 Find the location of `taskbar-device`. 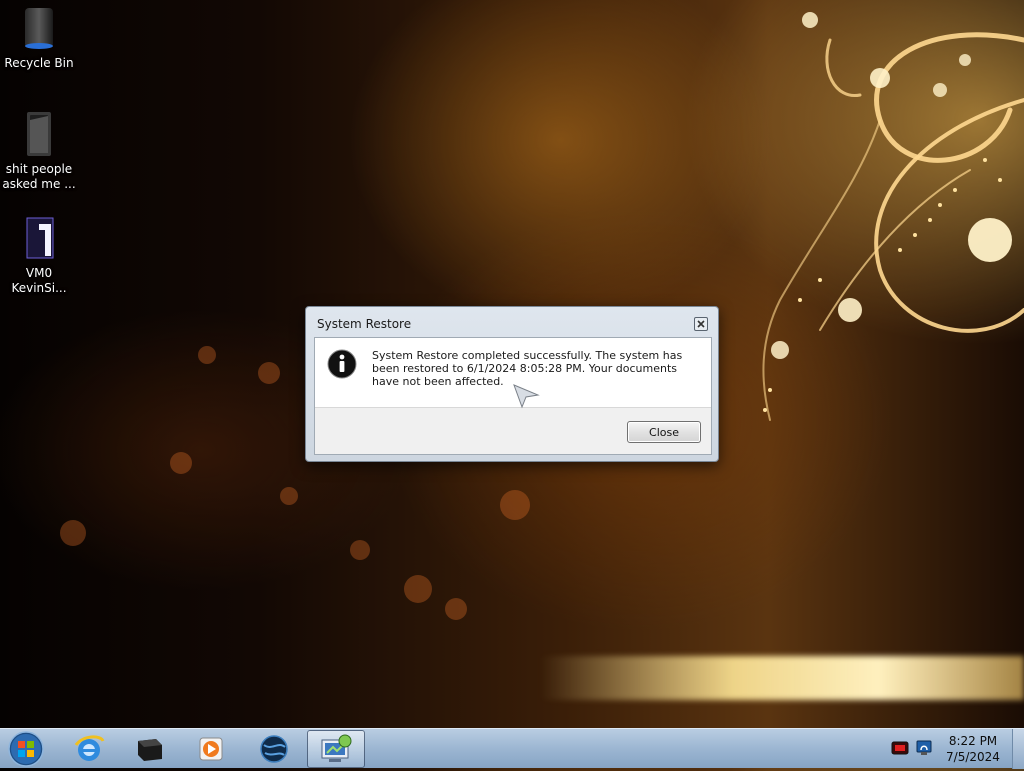

taskbar-device is located at coordinates (150, 749).